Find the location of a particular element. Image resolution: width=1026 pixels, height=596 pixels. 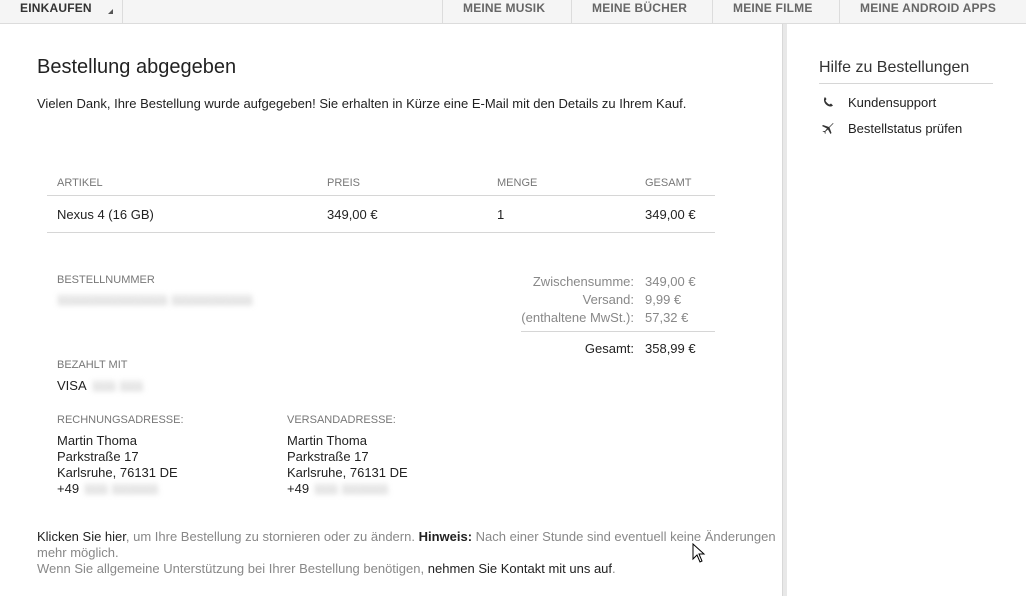

billing-phone-prefix: +49 is located at coordinates (68, 488).